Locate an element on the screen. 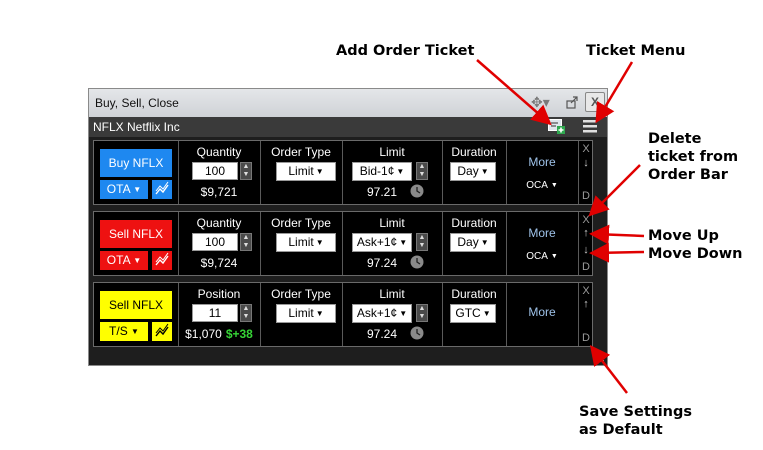 This screenshot has width=763, height=450. sell-button: Sell NFLX is located at coordinates (136, 234).